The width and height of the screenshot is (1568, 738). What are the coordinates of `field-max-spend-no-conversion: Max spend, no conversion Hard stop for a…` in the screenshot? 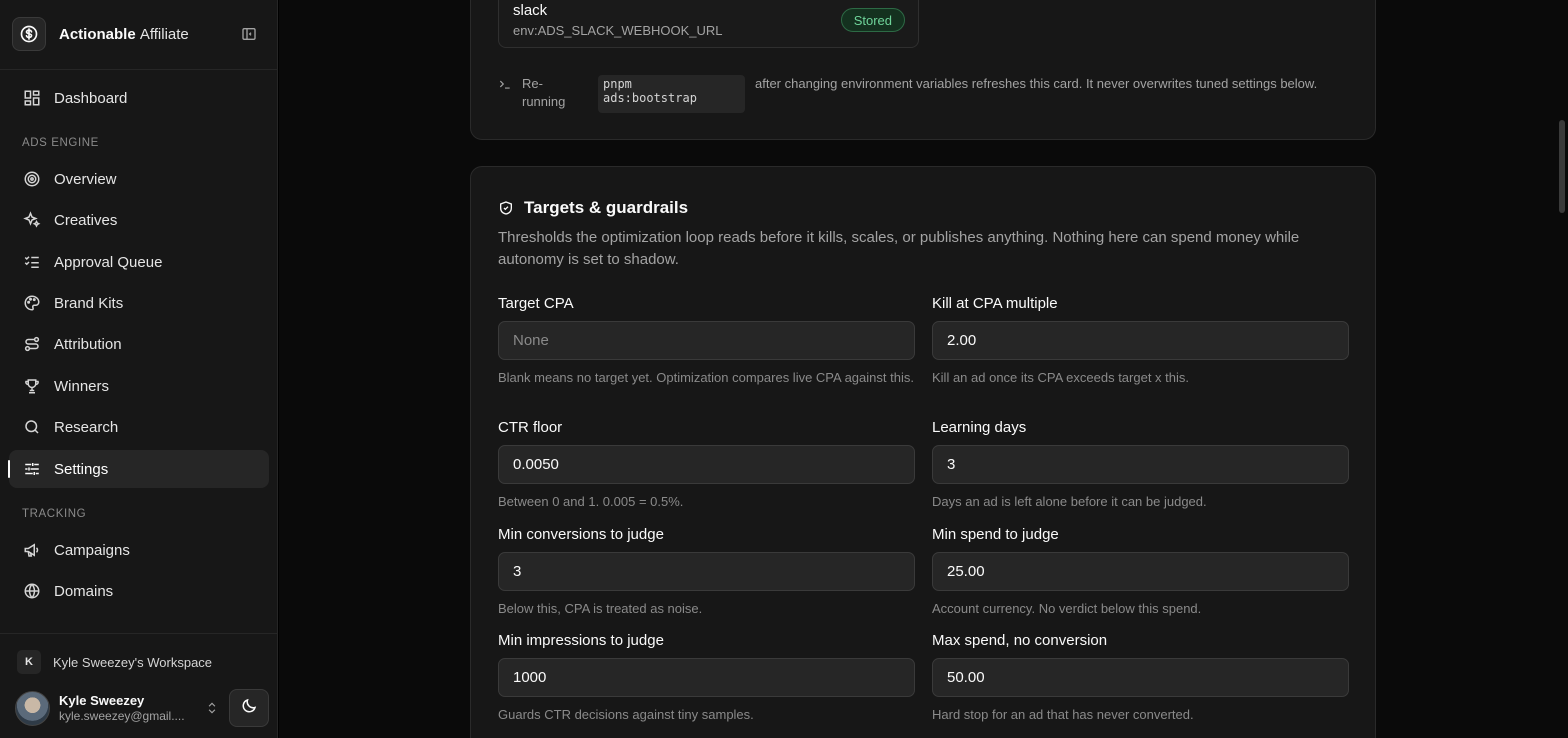 It's located at (1140, 677).